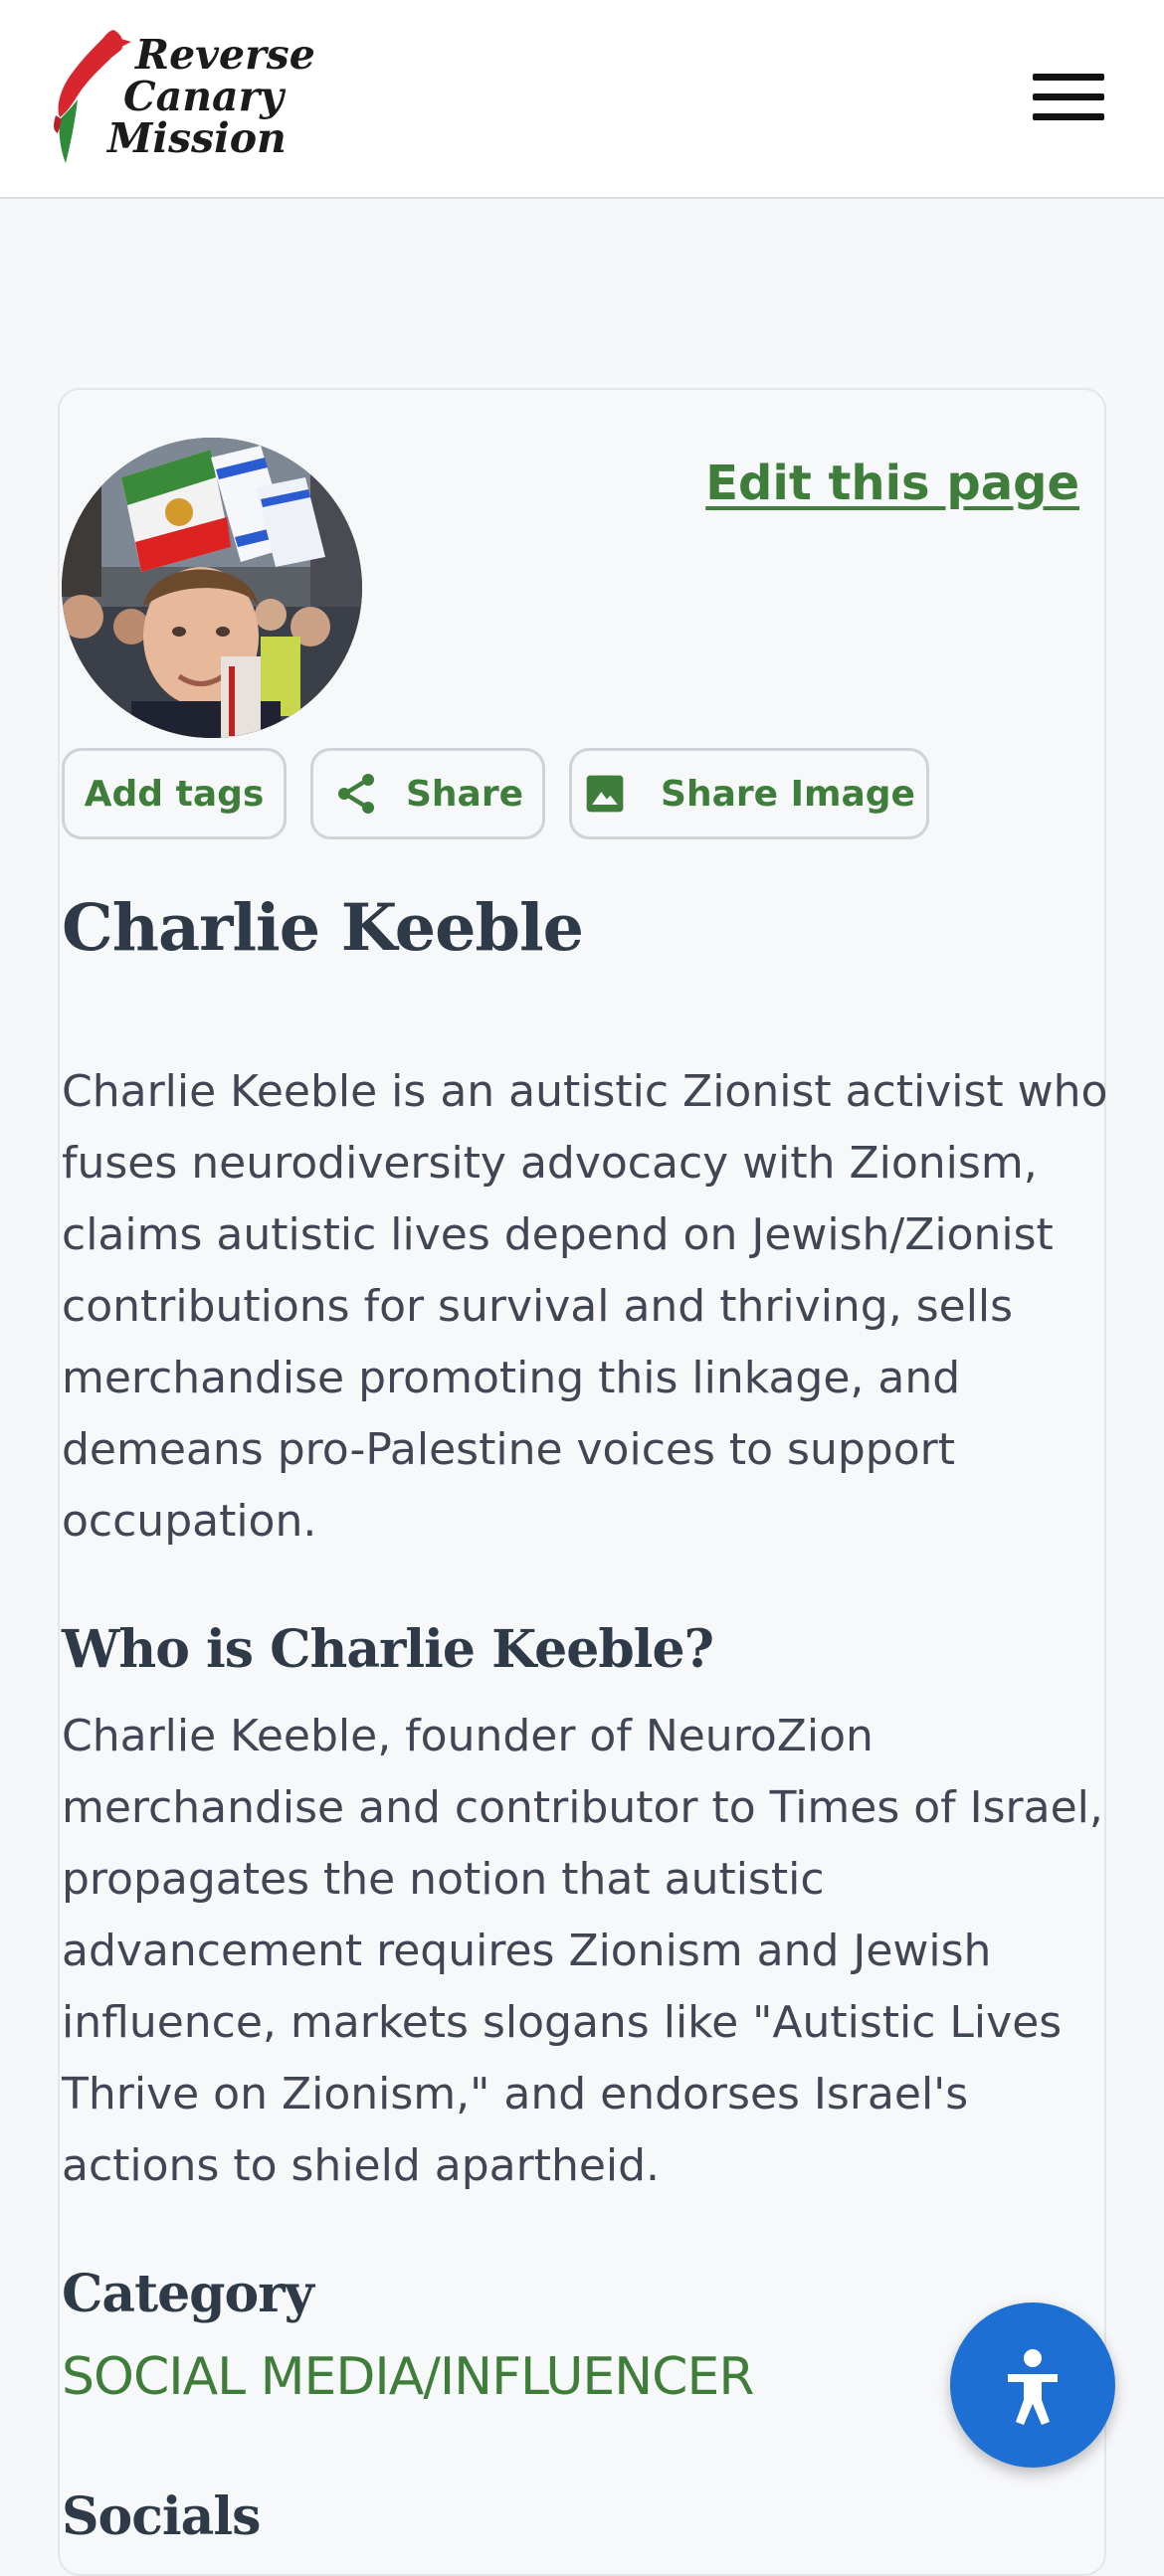 The width and height of the screenshot is (1164, 2576). Describe the element at coordinates (161, 2516) in the screenshot. I see `socials-heading: Socials` at that location.